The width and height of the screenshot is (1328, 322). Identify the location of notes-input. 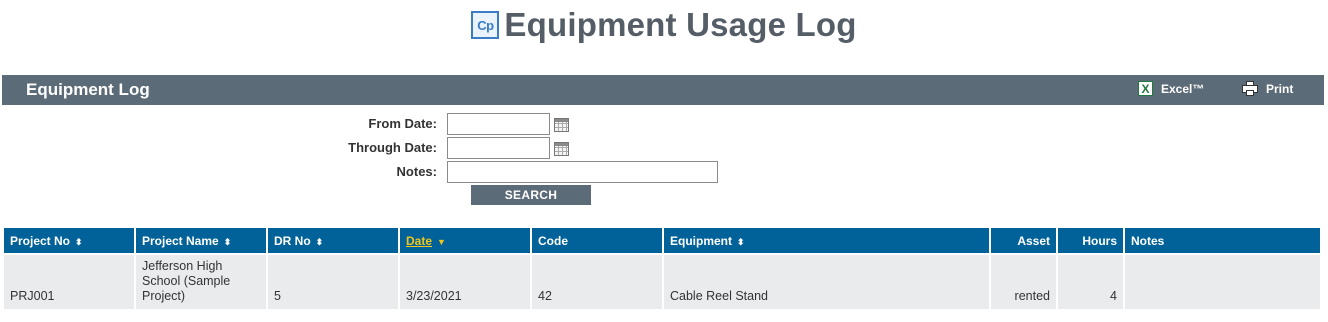
(582, 172).